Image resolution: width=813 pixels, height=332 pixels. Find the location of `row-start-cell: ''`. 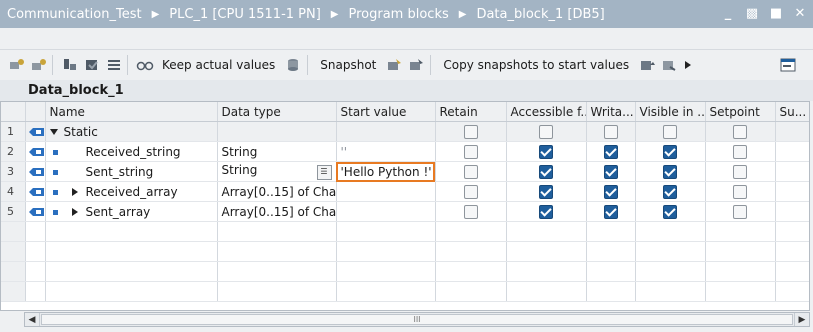

row-start-cell: '' is located at coordinates (386, 151).